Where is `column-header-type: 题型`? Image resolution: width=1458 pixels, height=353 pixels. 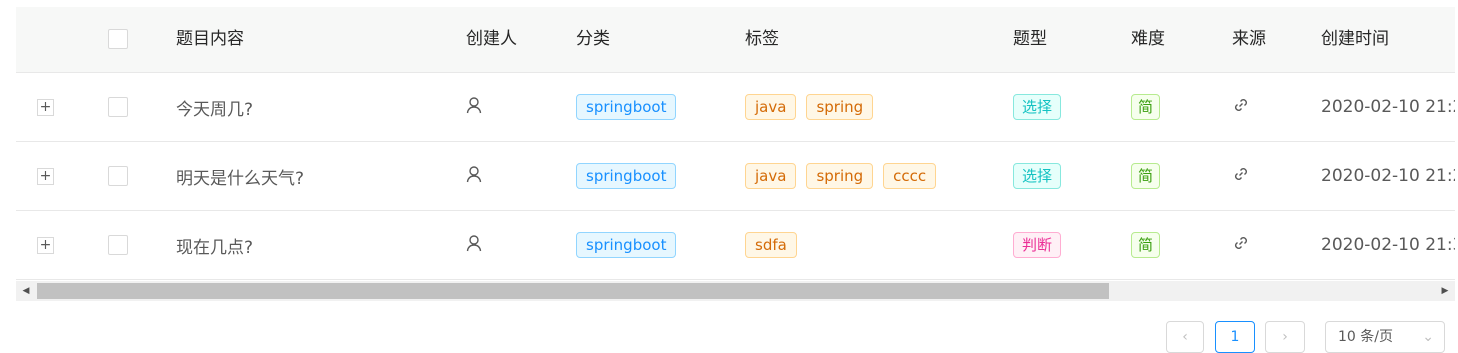
column-header-type: 题型 is located at coordinates (1030, 39).